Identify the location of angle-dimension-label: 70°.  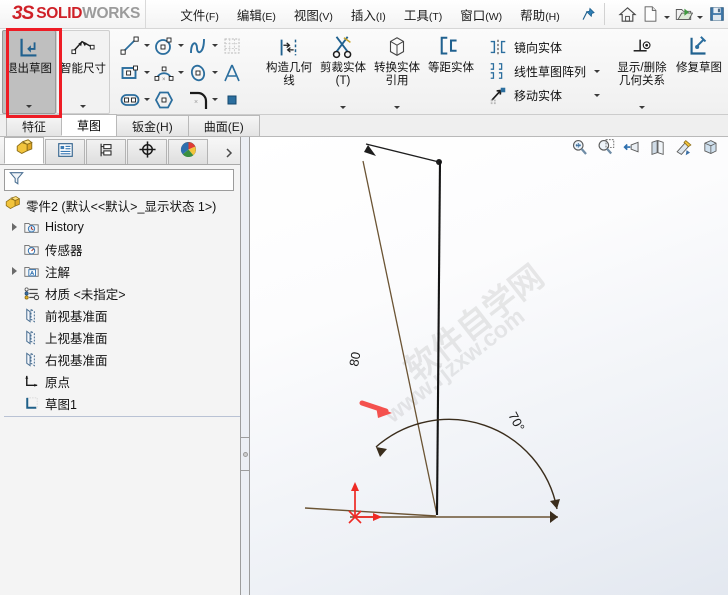
(516, 421).